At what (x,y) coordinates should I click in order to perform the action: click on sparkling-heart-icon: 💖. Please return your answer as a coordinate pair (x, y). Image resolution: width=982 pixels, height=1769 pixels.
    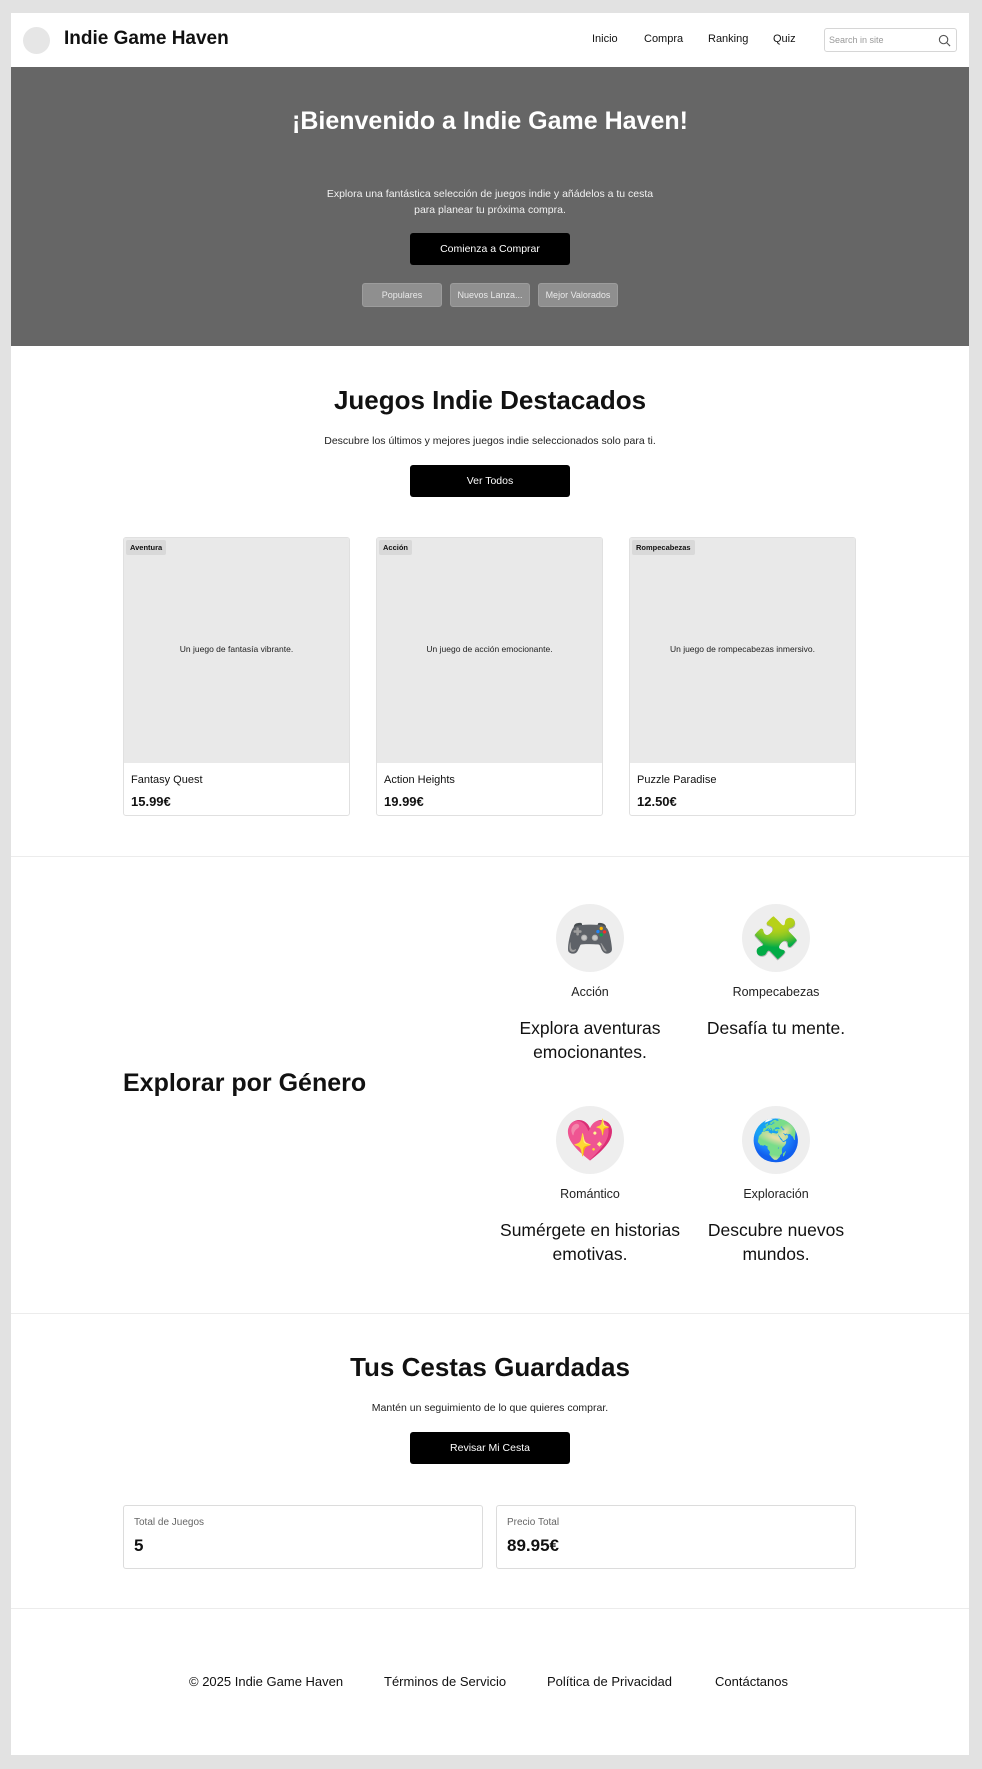
    Looking at the image, I should click on (590, 1140).